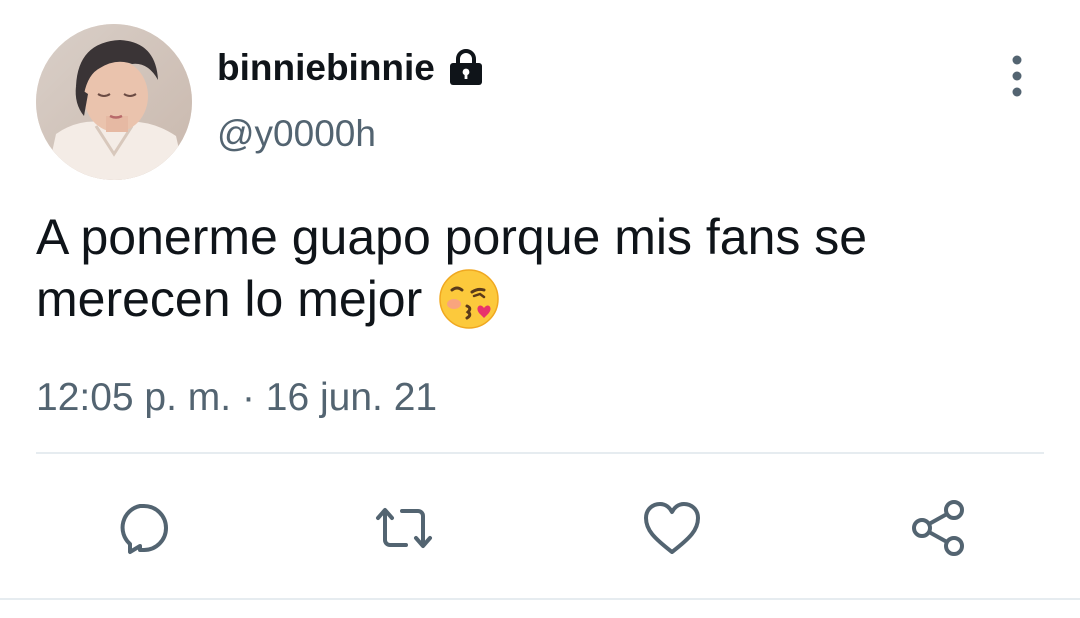 Image resolution: width=1080 pixels, height=618 pixels. I want to click on like-button, so click(672, 528).